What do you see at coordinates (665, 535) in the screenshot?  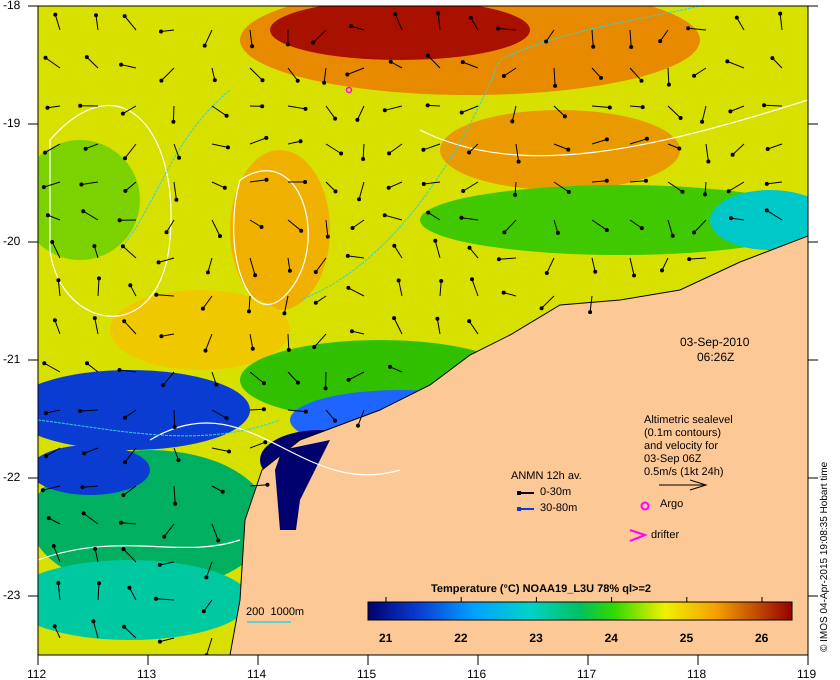 I see `drifter-label: drifter` at bounding box center [665, 535].